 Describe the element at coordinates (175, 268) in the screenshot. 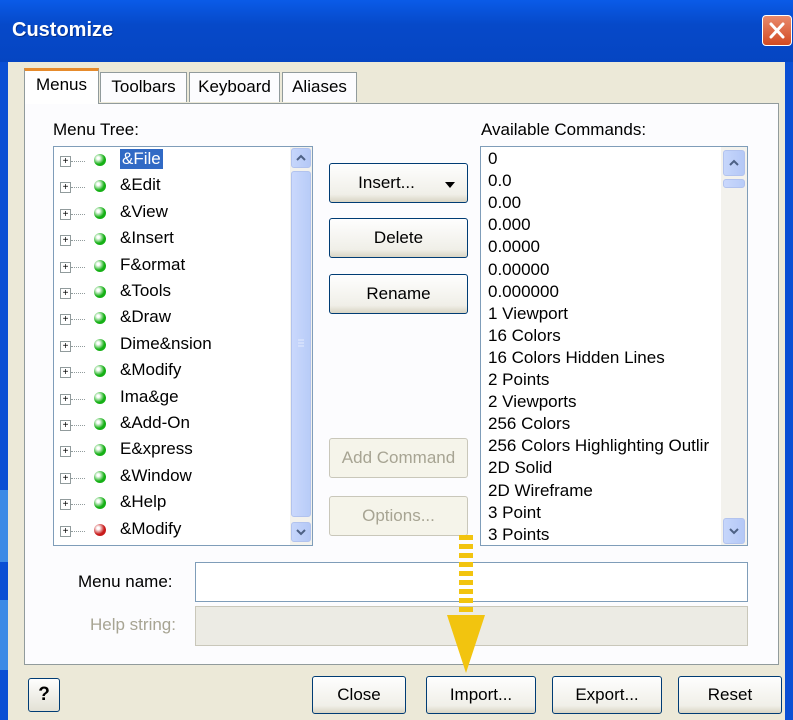

I see `menu-tree-item: + F&ormat` at that location.